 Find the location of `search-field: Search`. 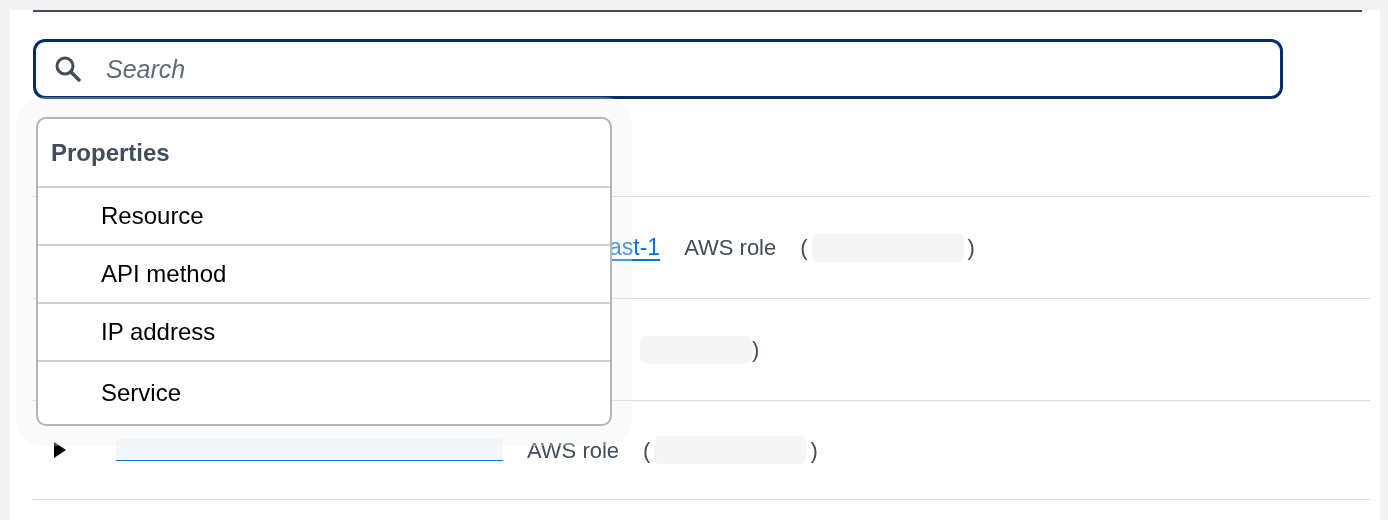

search-field: Search is located at coordinates (658, 69).